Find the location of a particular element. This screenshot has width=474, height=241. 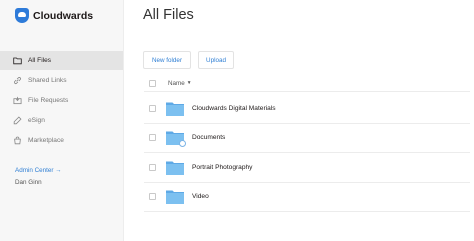

table-row: Video is located at coordinates (307, 197).